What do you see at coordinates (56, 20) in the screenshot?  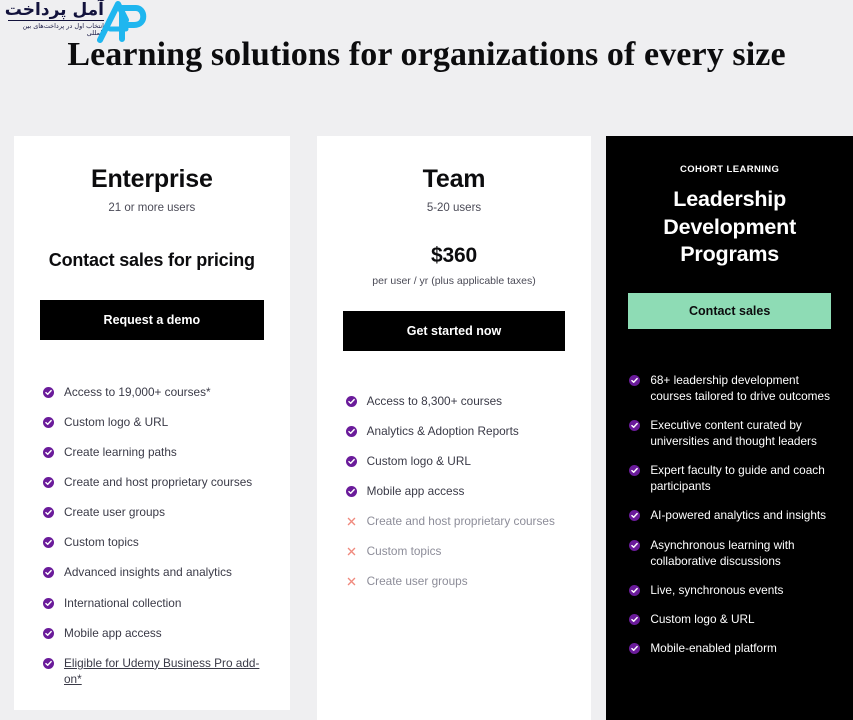 I see `watermark-divider` at bounding box center [56, 20].